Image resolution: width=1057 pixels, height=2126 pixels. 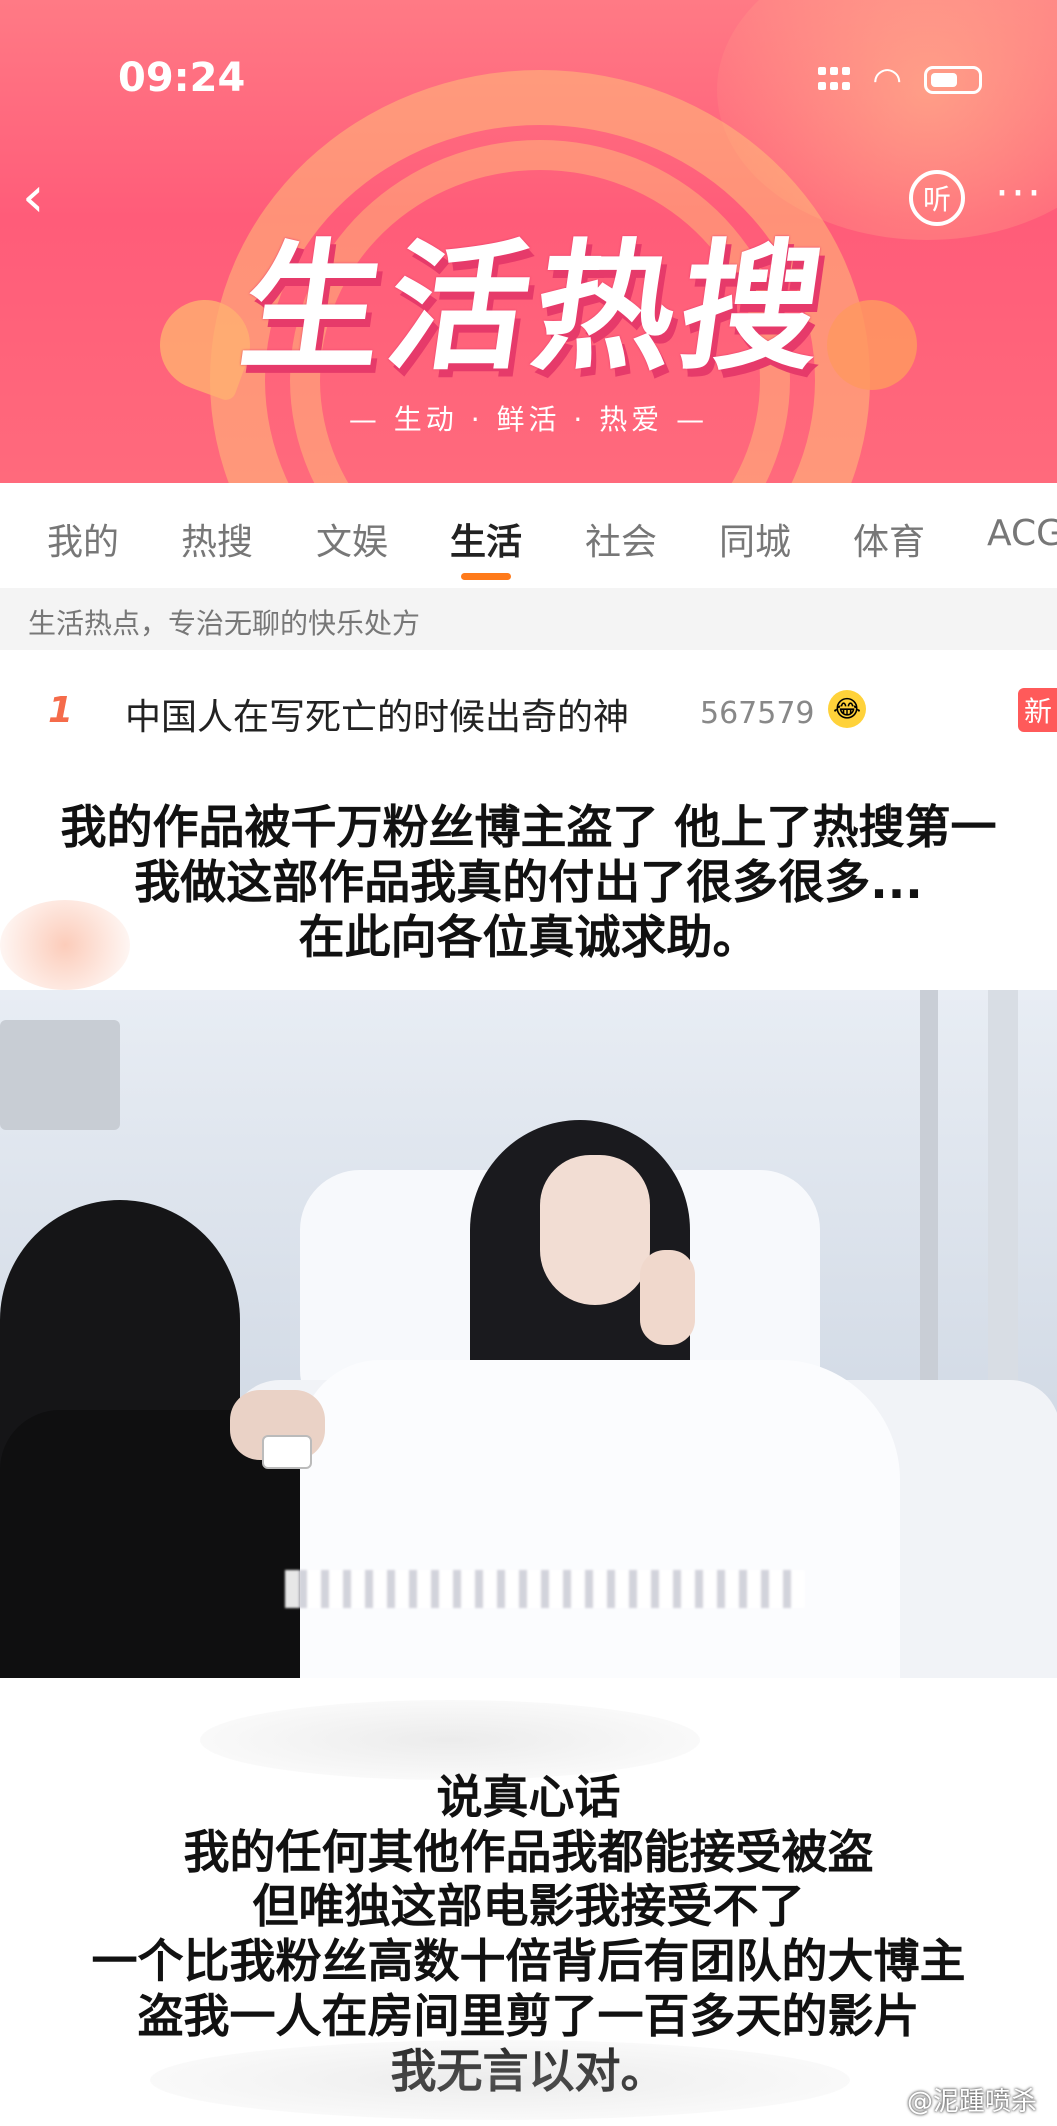 I want to click on weibo-watermark: @泥踵喷杀, so click(x=971, y=2102).